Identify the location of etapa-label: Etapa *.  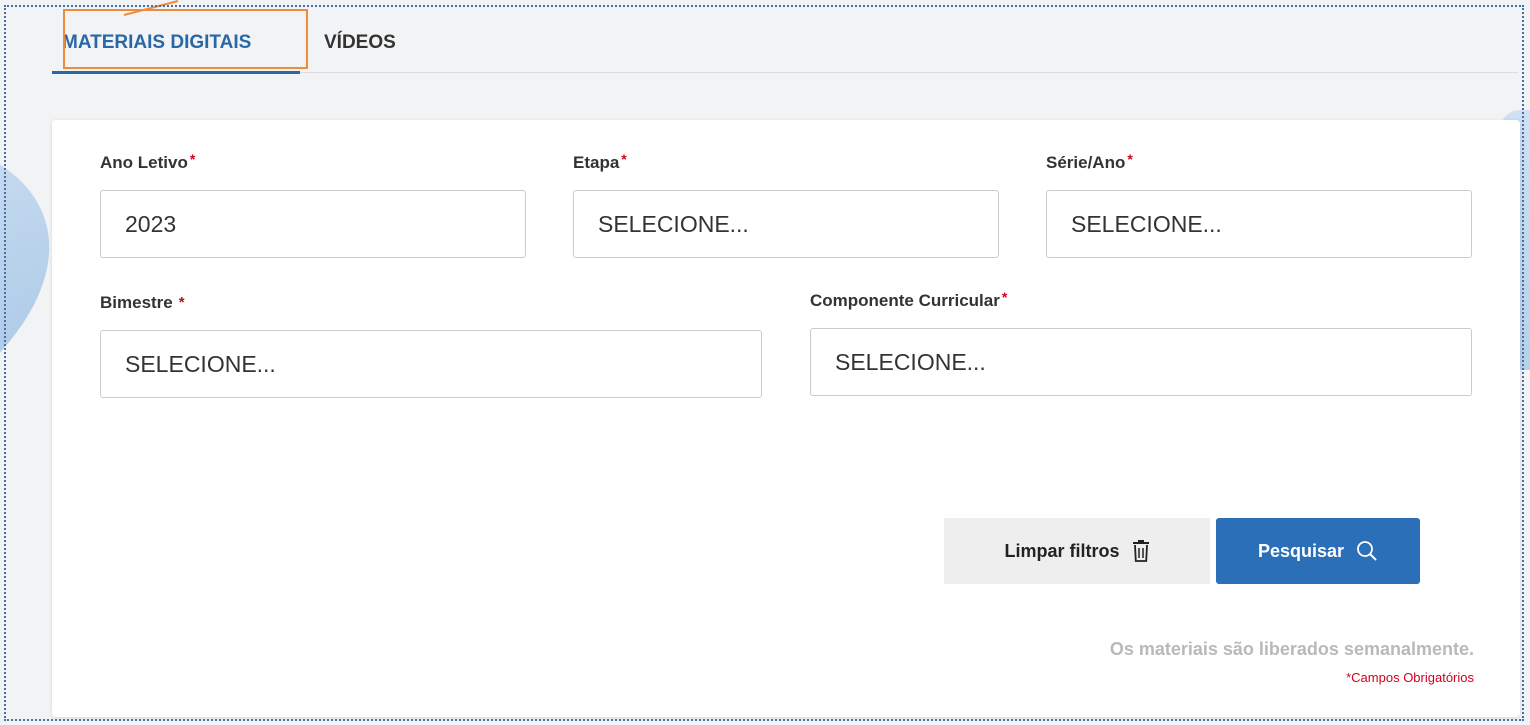
(600, 161).